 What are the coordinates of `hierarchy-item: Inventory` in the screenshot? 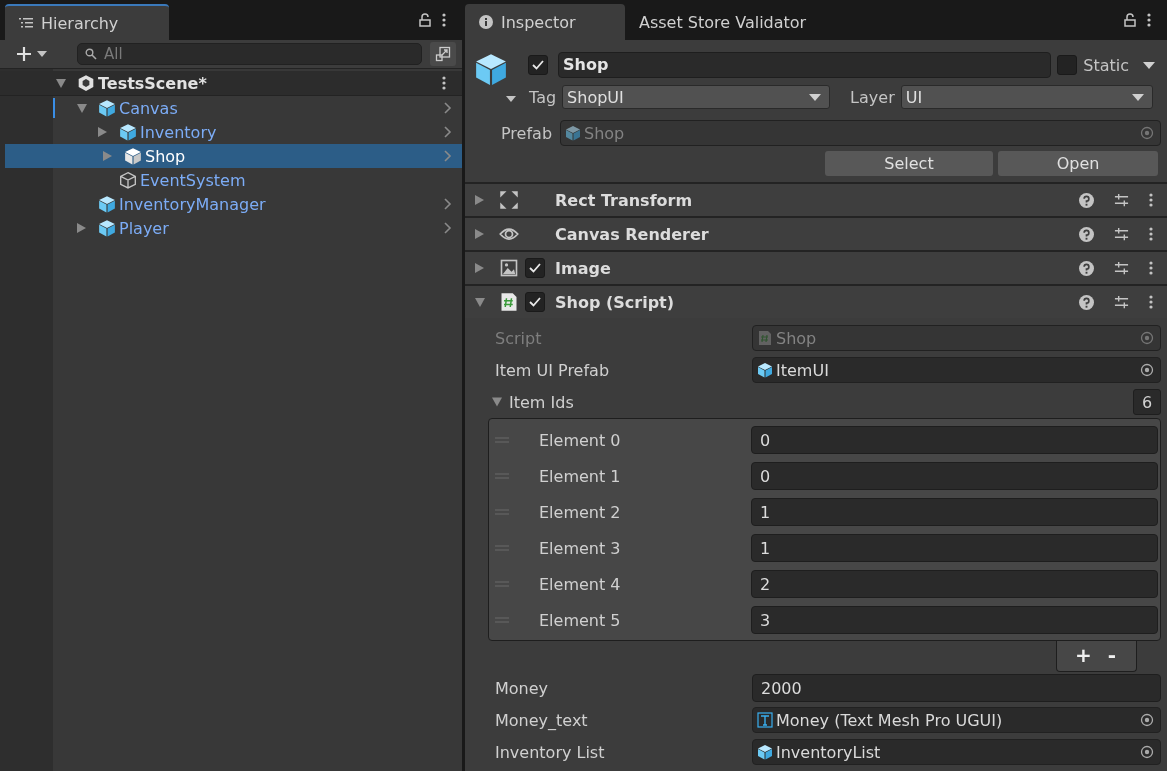 It's located at (231, 132).